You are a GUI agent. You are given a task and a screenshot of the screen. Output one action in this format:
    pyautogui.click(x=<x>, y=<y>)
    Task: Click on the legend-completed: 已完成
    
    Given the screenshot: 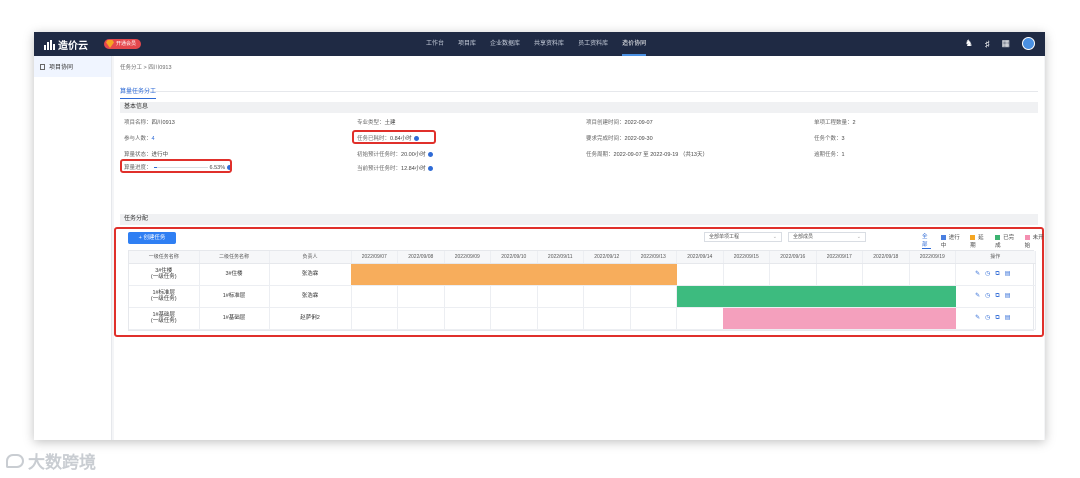 What is the action you would take?
    pyautogui.click(x=1004, y=241)
    